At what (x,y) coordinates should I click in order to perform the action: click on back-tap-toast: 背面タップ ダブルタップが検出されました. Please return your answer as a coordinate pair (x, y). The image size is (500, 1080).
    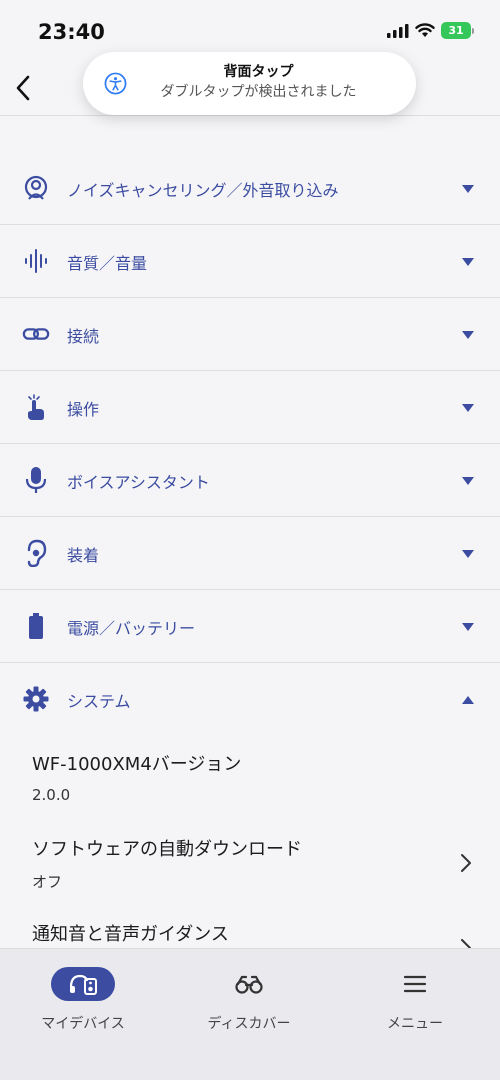
    Looking at the image, I should click on (249, 83).